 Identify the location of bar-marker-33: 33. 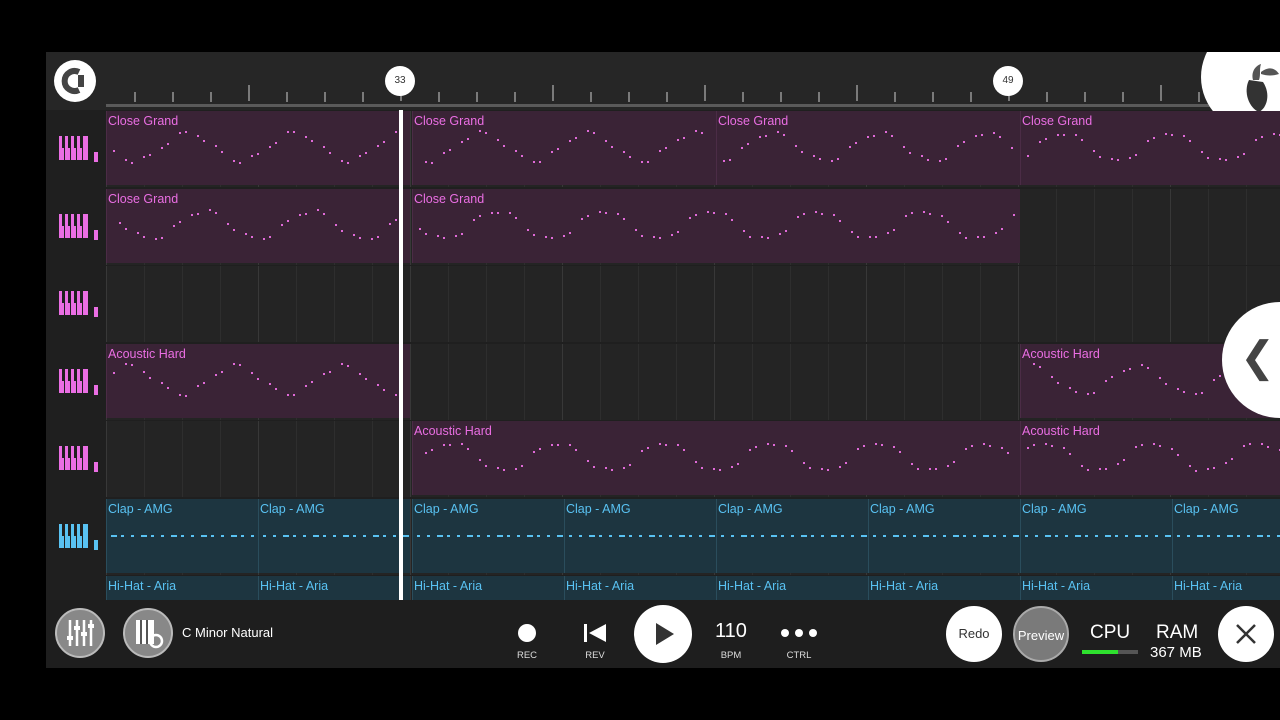
(400, 81).